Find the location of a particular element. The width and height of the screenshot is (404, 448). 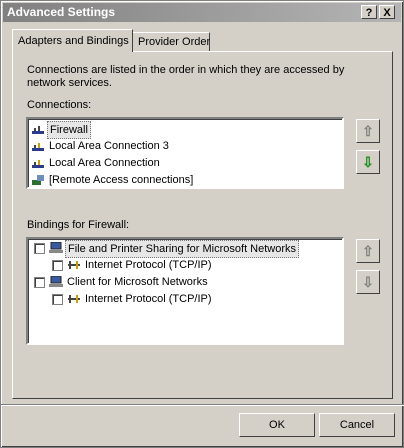

binding-move-down-button: ⇩ is located at coordinates (368, 282).